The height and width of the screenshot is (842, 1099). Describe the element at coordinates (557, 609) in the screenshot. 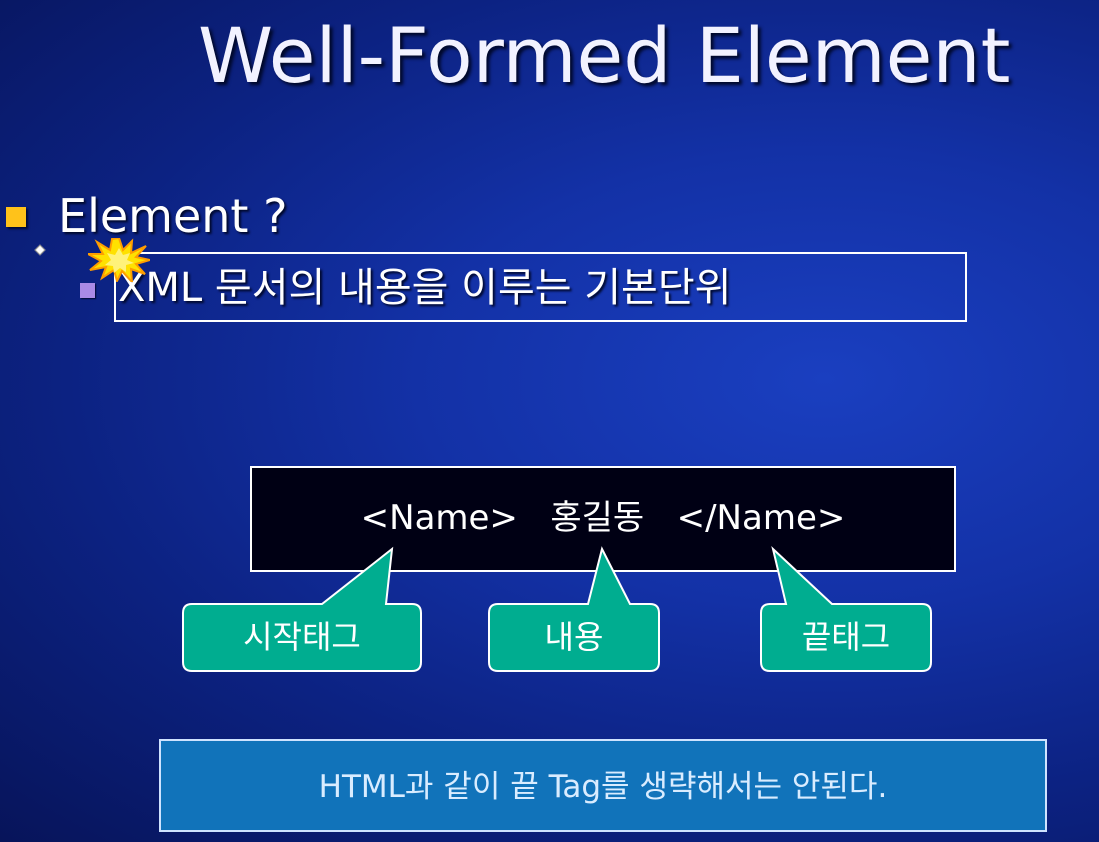

I see `callout-shapes` at that location.